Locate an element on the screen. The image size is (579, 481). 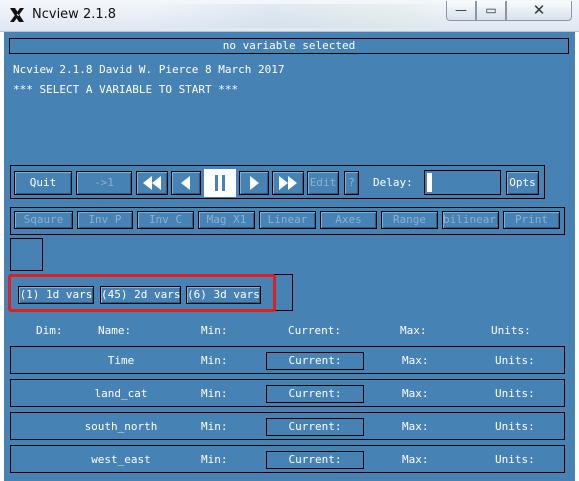
dim-name: land_cat is located at coordinates (121, 393).